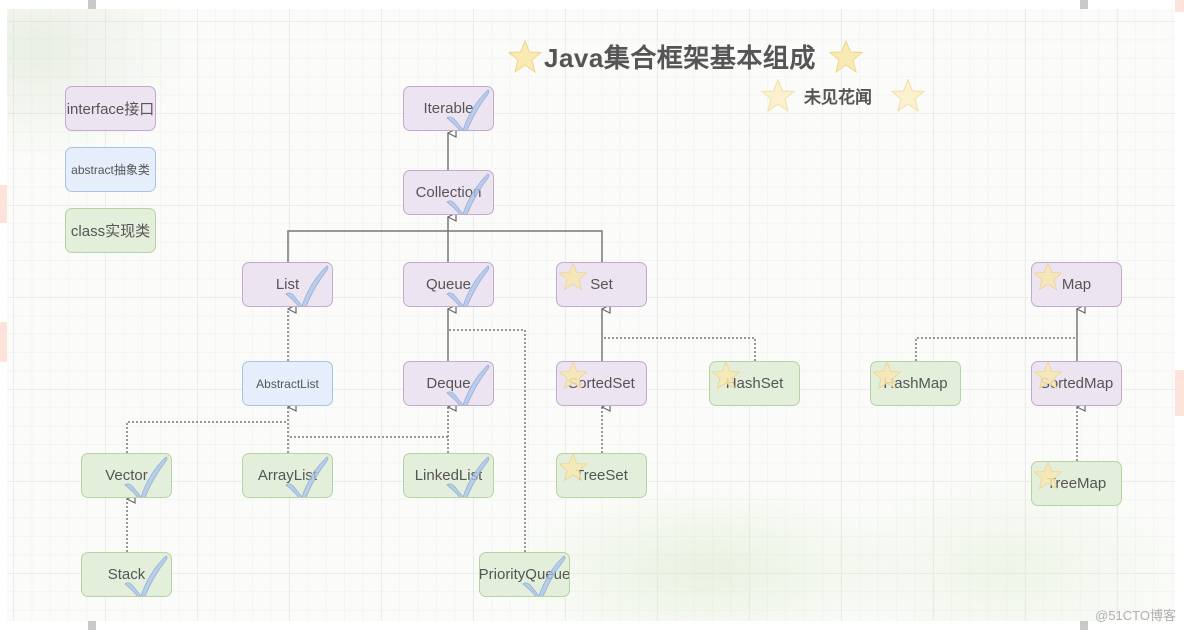 Image resolution: width=1184 pixels, height=630 pixels. I want to click on node-label: Set, so click(601, 284).